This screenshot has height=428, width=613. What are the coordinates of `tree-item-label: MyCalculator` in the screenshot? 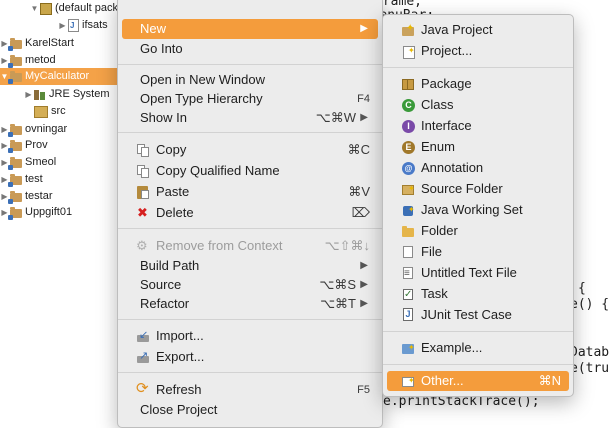 It's located at (57, 76).